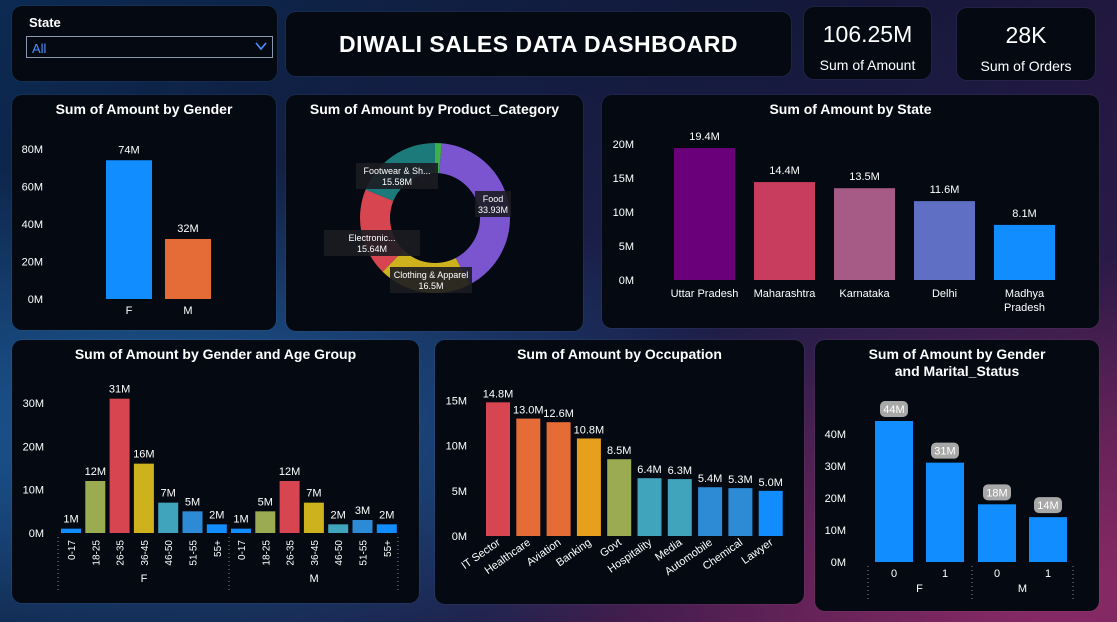 The height and width of the screenshot is (622, 1117). Describe the element at coordinates (266, 553) in the screenshot. I see `agegroup-xtick-label: 18-25` at that location.